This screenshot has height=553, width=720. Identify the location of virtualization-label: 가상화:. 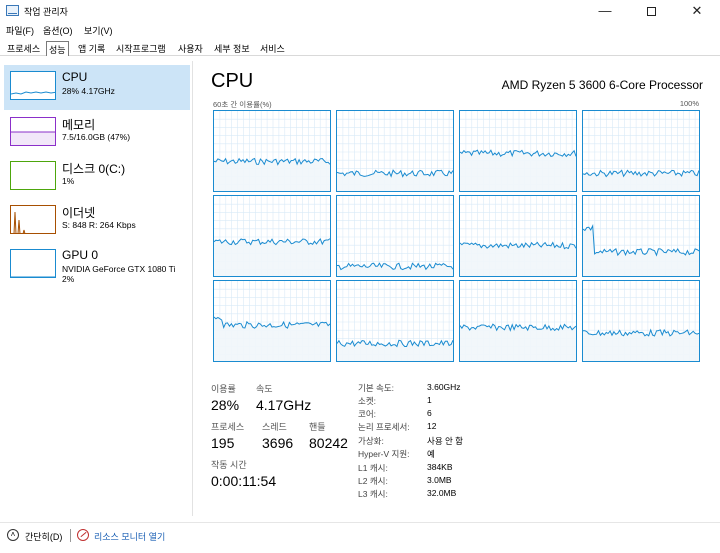
(371, 441).